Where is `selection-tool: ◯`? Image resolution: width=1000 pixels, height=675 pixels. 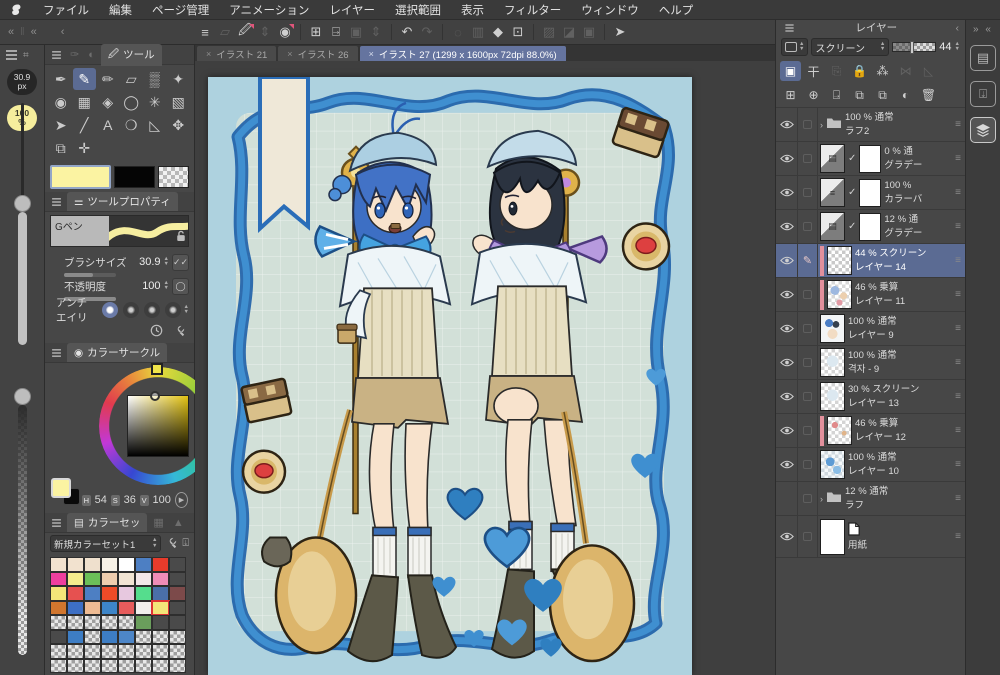
selection-tool: ◯ is located at coordinates (132, 102).